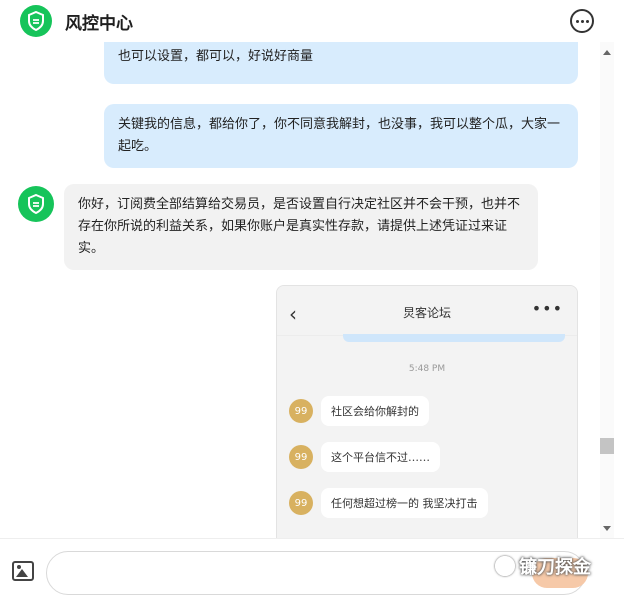 This screenshot has height=605, width=624. Describe the element at coordinates (427, 311) in the screenshot. I see `image-nav-bar: ‹ 炅客论坛 •••` at that location.